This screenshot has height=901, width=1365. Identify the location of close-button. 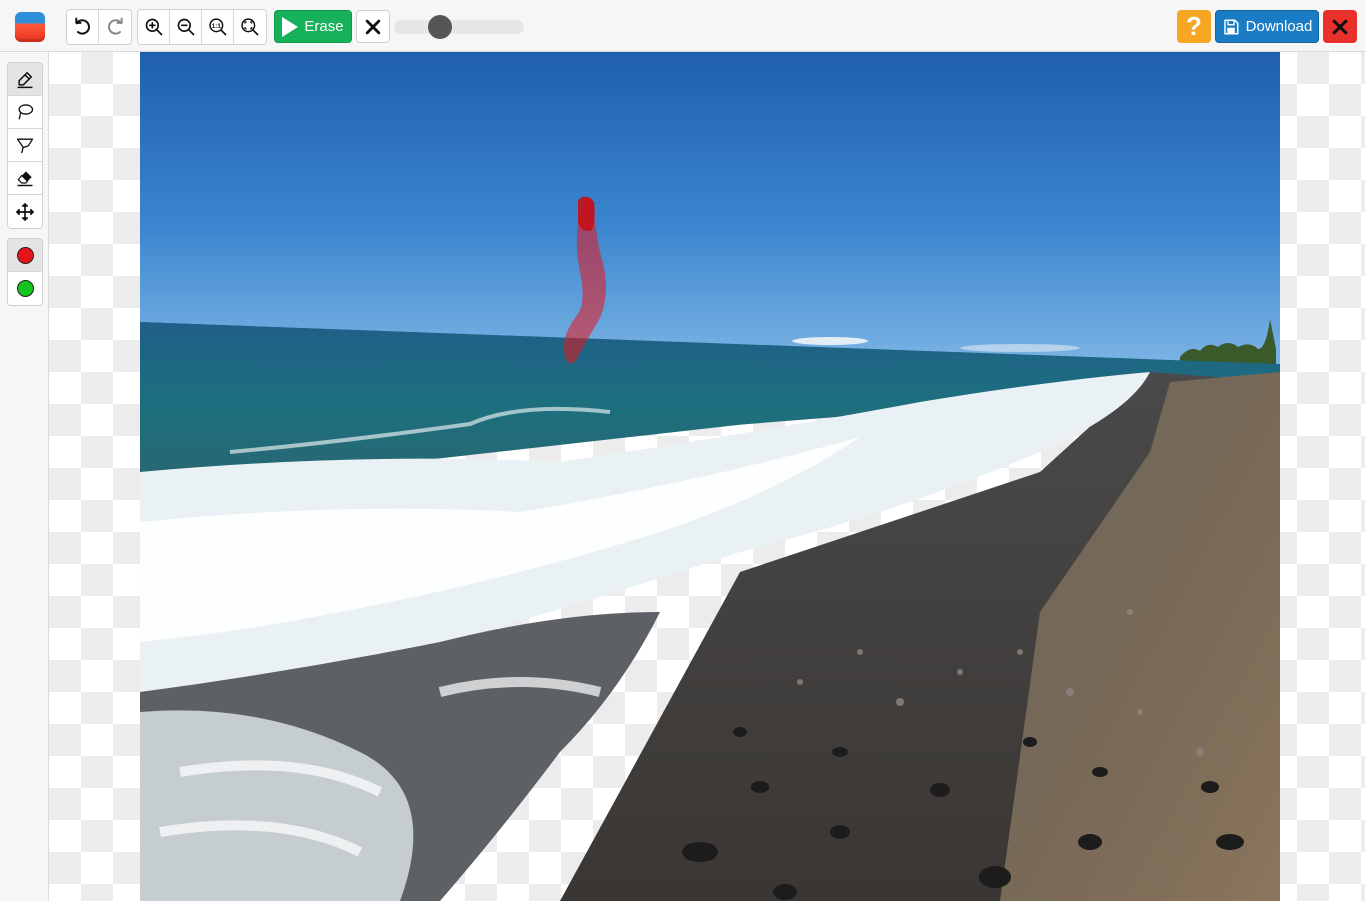
(1340, 26).